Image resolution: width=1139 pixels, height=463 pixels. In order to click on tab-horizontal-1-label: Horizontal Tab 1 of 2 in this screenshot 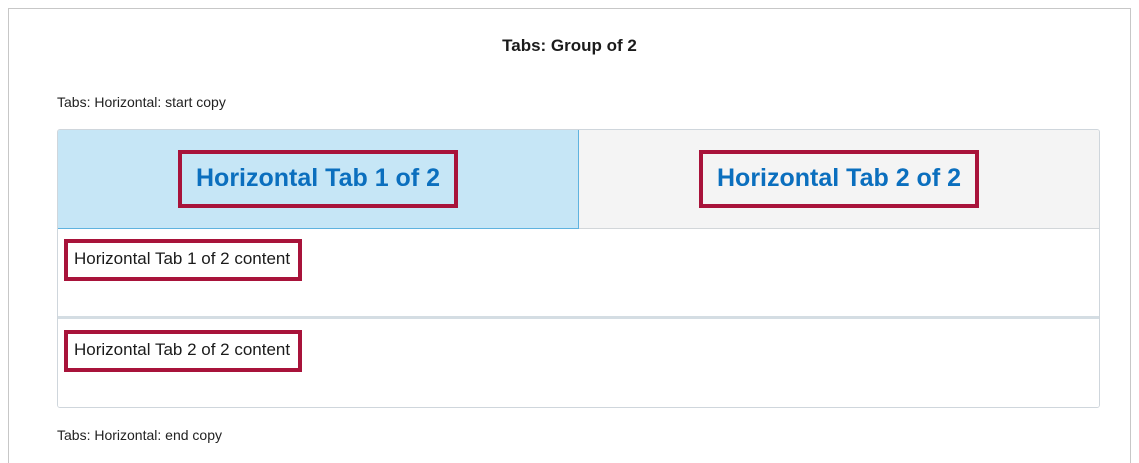, I will do `click(318, 179)`.